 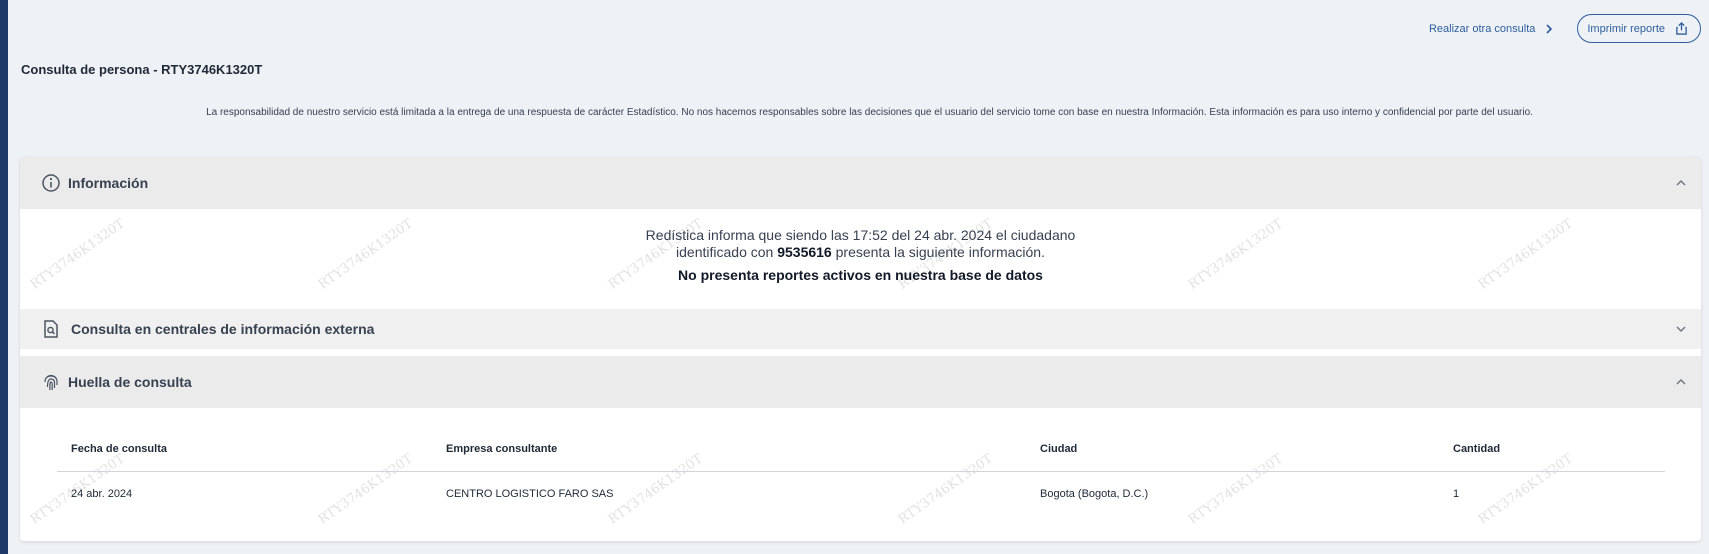 I want to click on col-empresa-header: Empresa consultante, so click(x=729, y=449).